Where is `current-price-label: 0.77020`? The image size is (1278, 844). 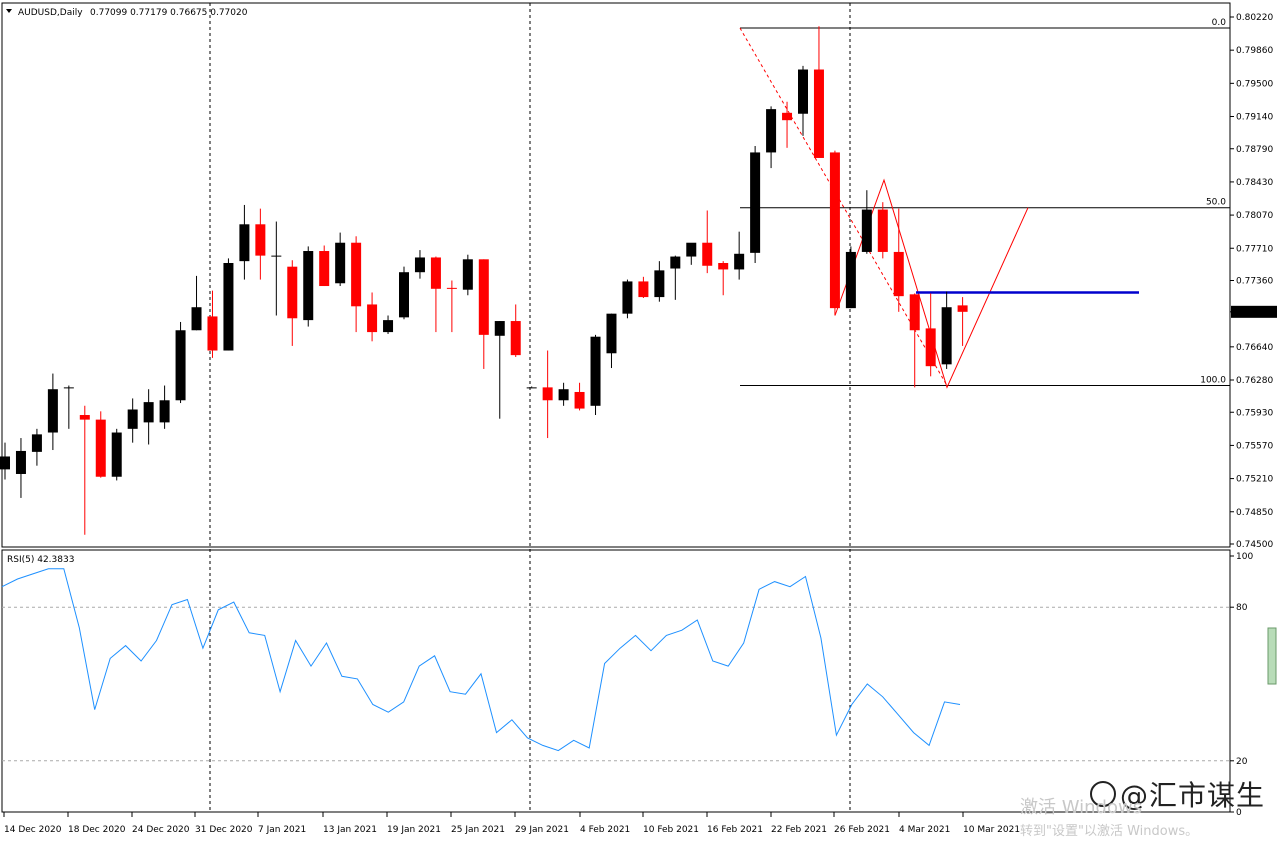 current-price-label: 0.77020 is located at coordinates (1253, 313).